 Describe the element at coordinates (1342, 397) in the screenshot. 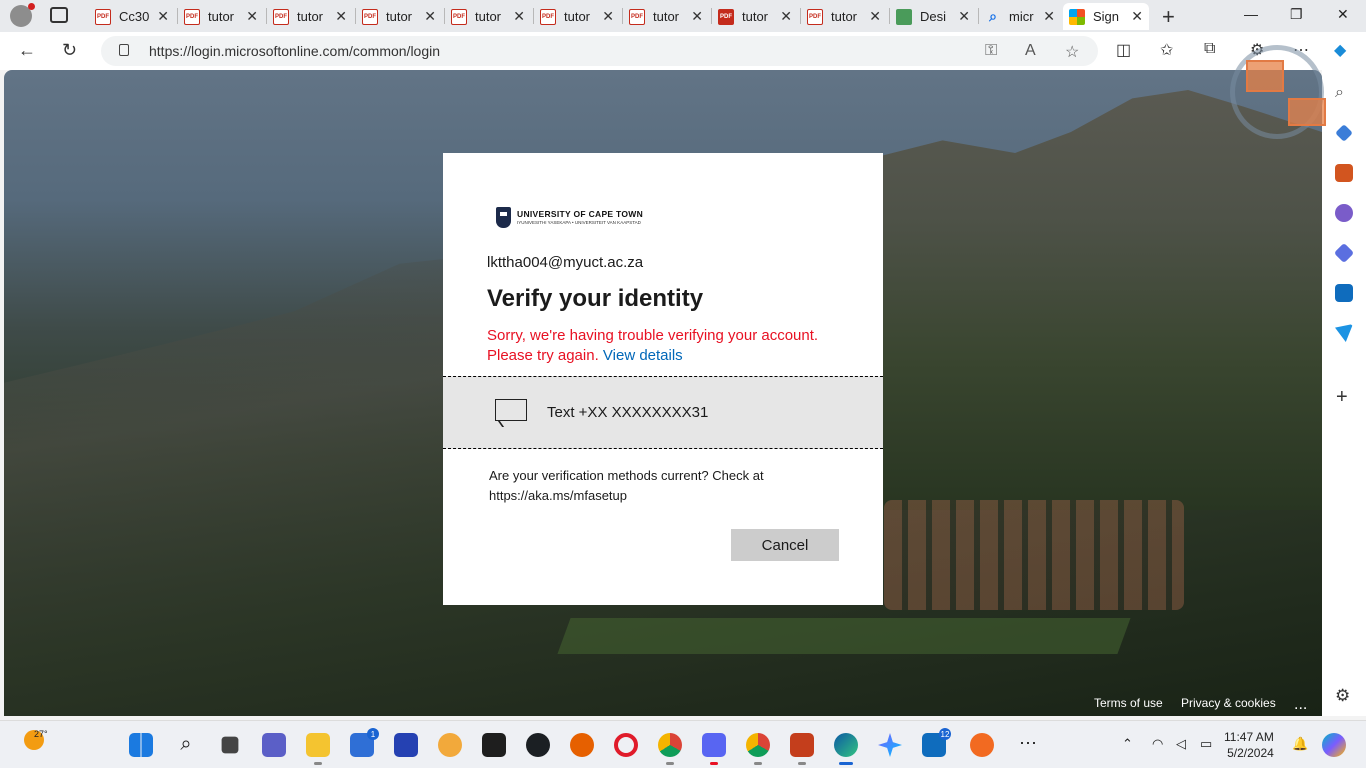

I see `add-icon: +` at that location.